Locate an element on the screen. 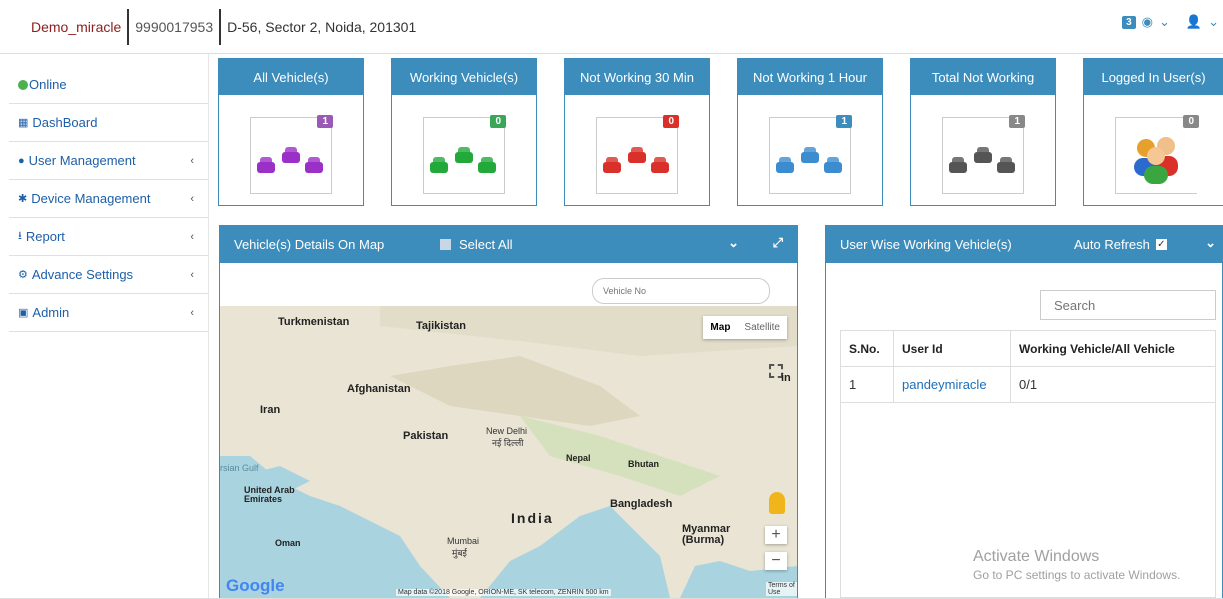 This screenshot has width=1223, height=599. sidebar-item-label: Advance Settings is located at coordinates (82, 274).